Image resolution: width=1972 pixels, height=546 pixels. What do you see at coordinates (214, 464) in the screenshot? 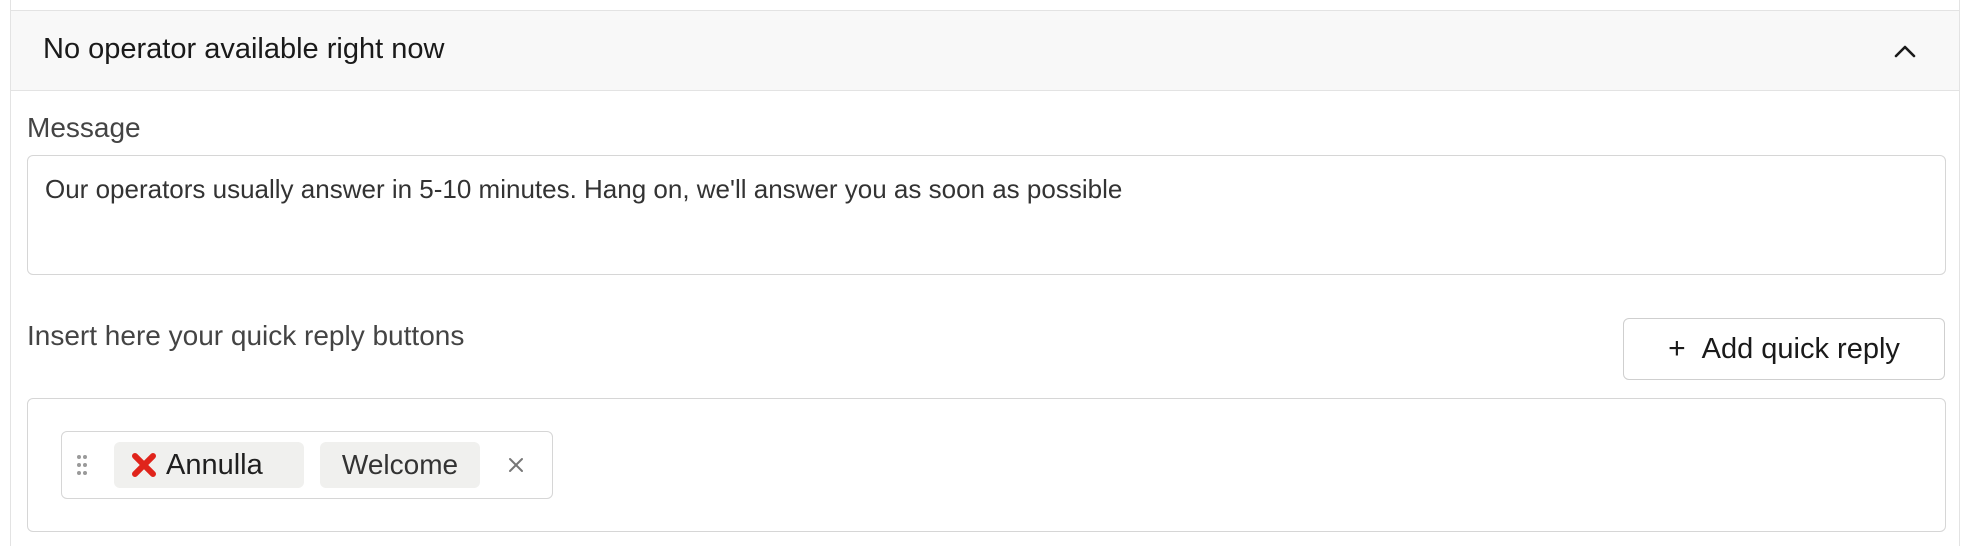
I see `quick-reply-label: Annulla` at bounding box center [214, 464].